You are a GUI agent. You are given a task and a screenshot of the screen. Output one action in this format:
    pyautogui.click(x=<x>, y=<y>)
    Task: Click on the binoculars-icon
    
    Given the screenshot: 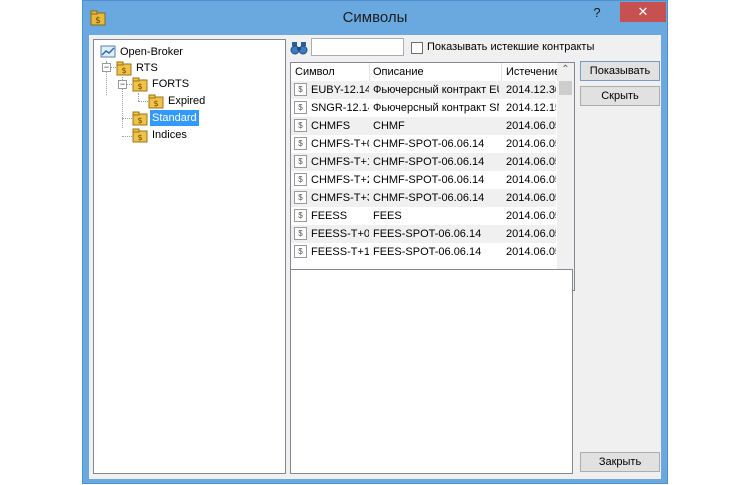 What is the action you would take?
    pyautogui.click(x=299, y=48)
    